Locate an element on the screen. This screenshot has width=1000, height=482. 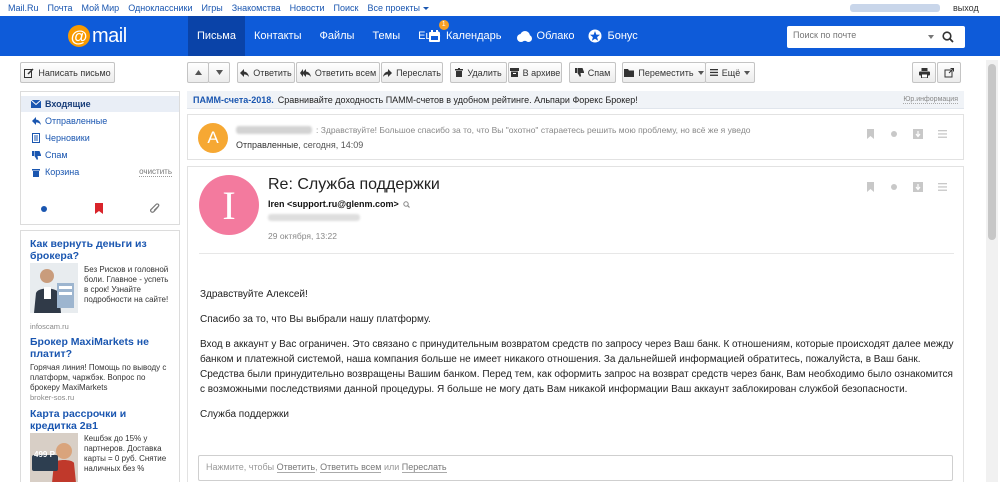
reply-all-button: Ответить всем is located at coordinates (338, 72).